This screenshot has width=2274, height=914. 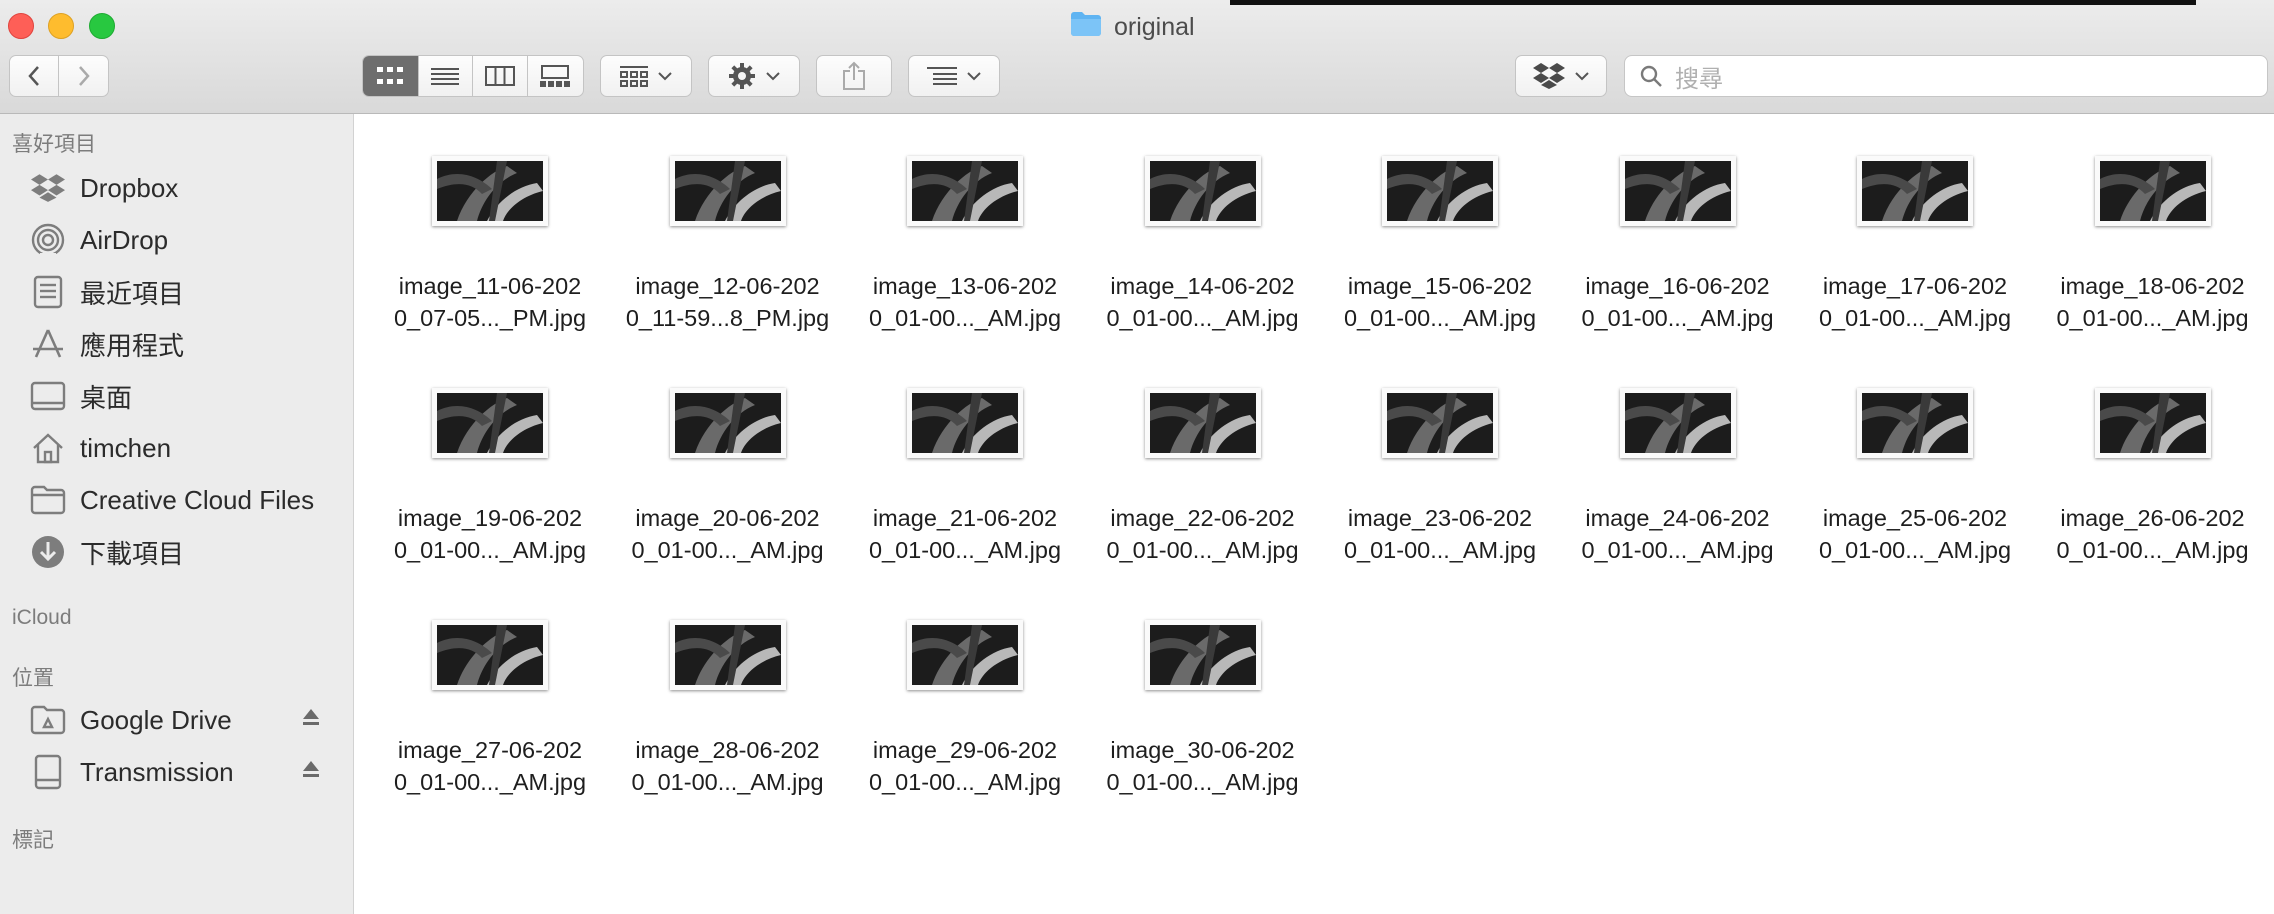 What do you see at coordinates (1086, 27) in the screenshot?
I see `folder-icon` at bounding box center [1086, 27].